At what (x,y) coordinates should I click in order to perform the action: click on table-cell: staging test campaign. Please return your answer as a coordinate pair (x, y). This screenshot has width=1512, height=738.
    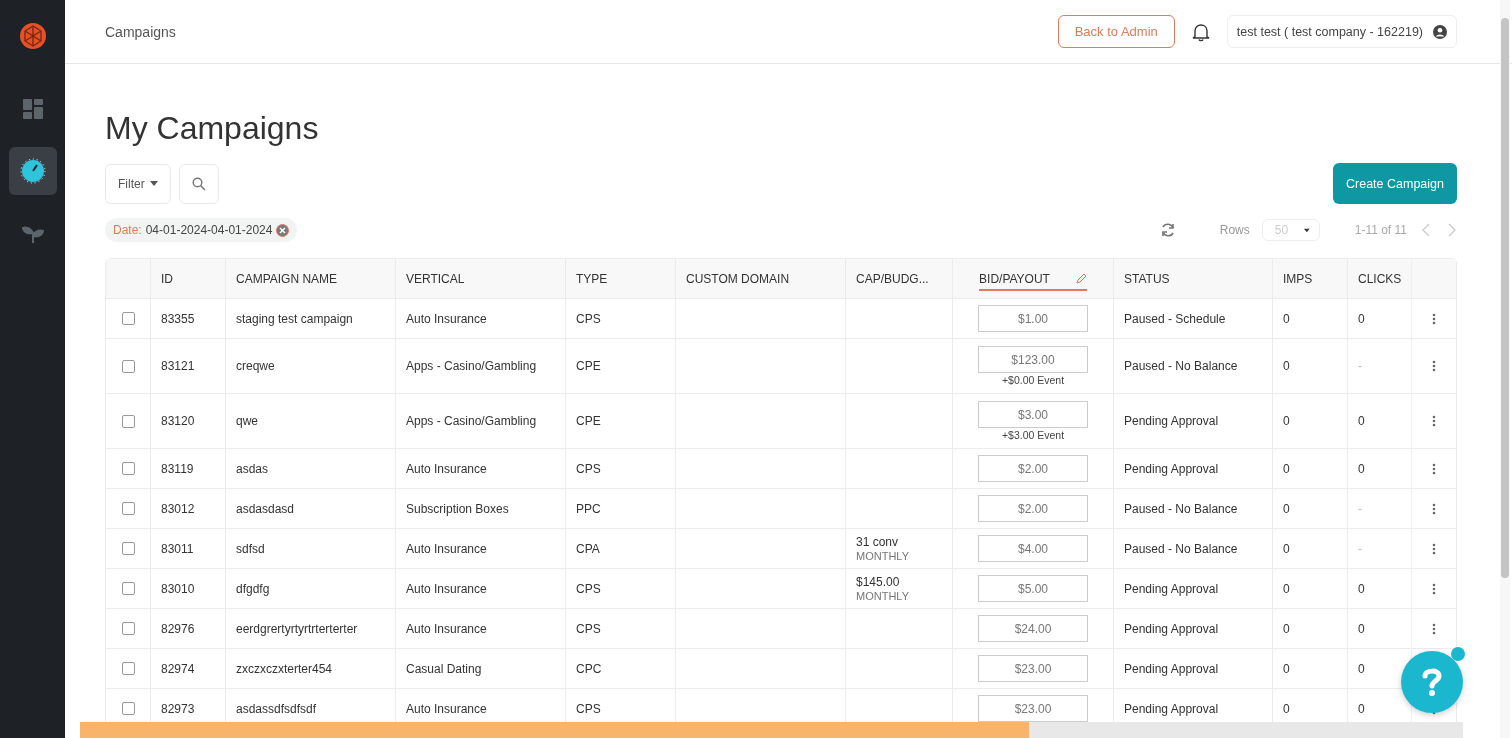
    Looking at the image, I should click on (294, 318).